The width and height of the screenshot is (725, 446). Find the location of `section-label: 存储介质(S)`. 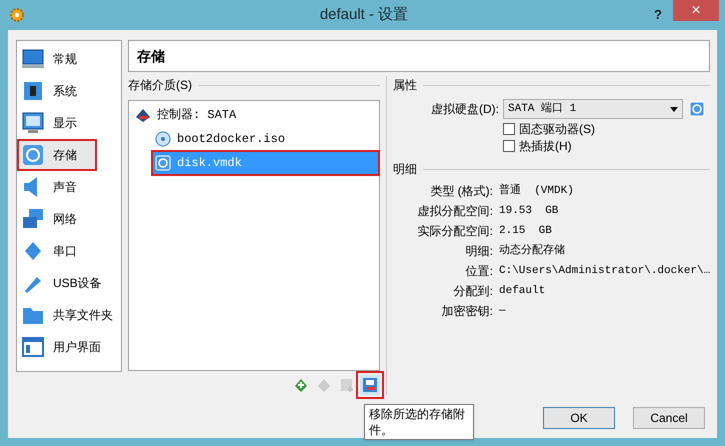

section-label: 存储介质(S) is located at coordinates (160, 85).